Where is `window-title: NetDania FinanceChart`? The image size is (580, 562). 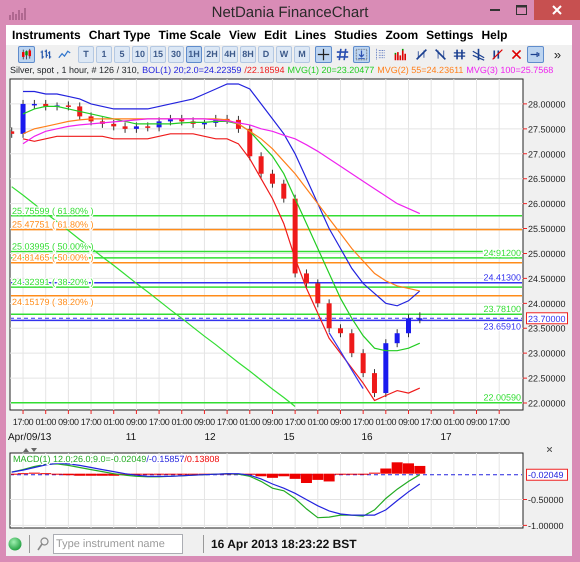
window-title: NetDania FinanceChart is located at coordinates (290, 13).